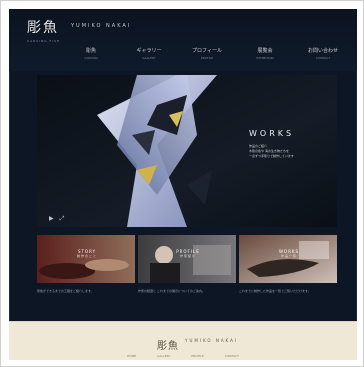 This screenshot has height=367, width=364. Describe the element at coordinates (265, 51) in the screenshot. I see `nav-label: 展覧会` at that location.